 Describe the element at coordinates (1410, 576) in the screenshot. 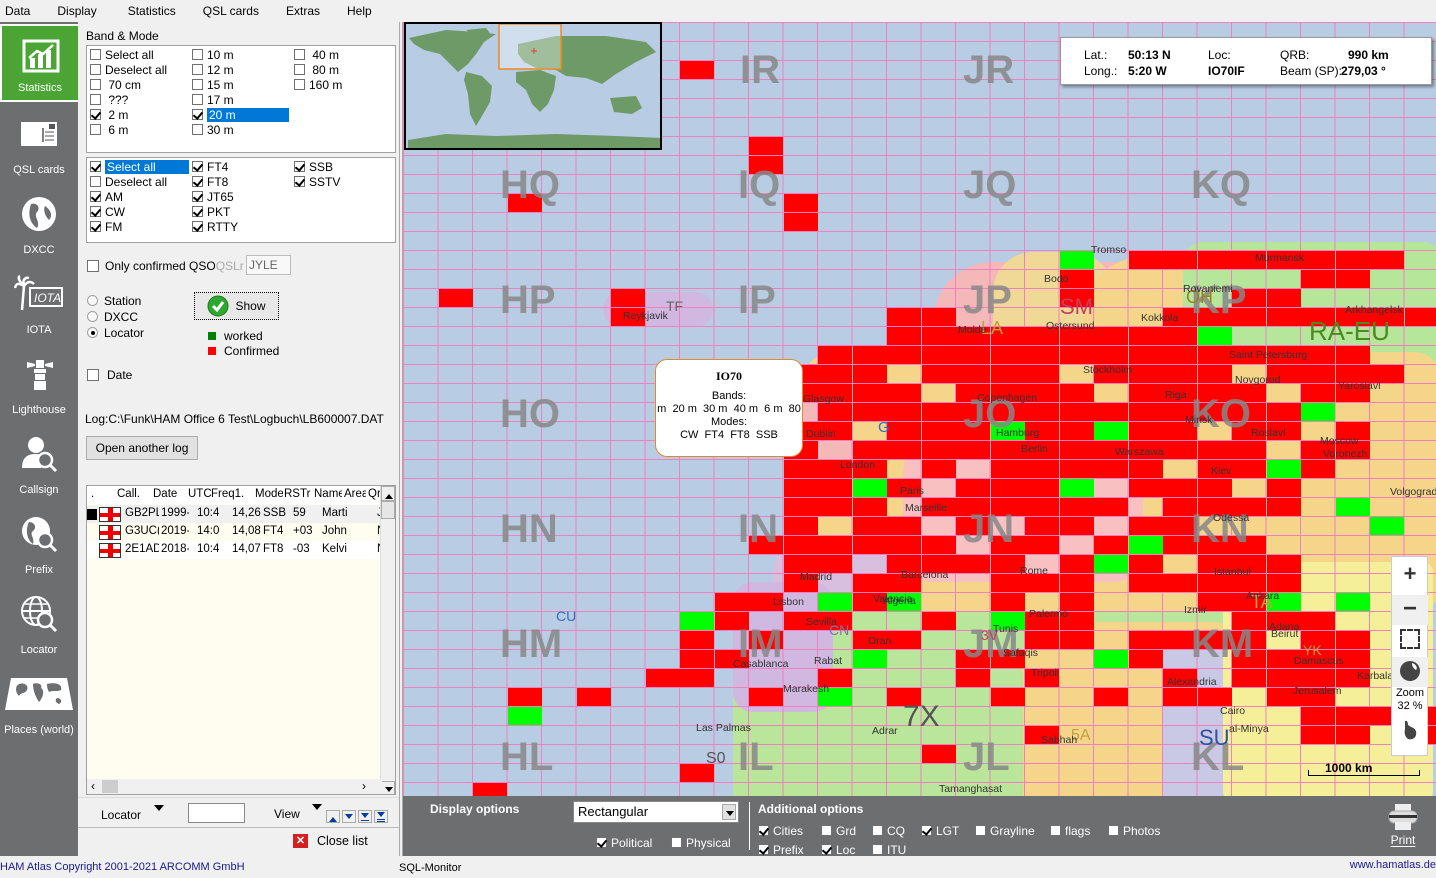

I see `zoom-in-button: +` at that location.